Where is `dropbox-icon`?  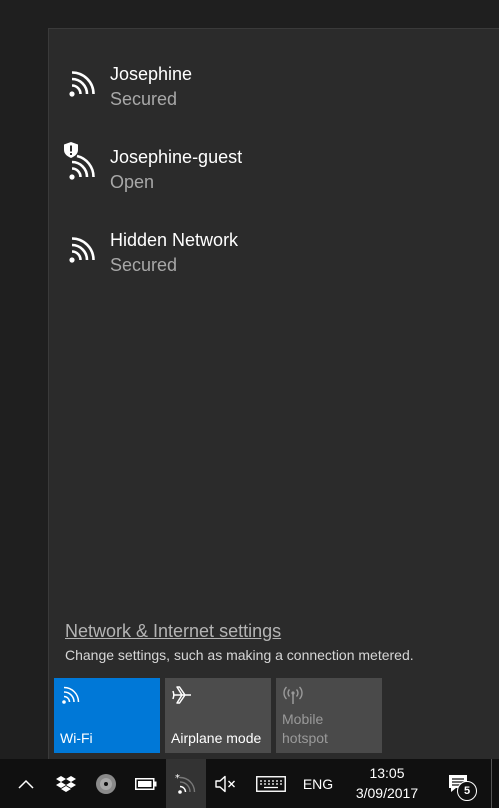 dropbox-icon is located at coordinates (66, 783).